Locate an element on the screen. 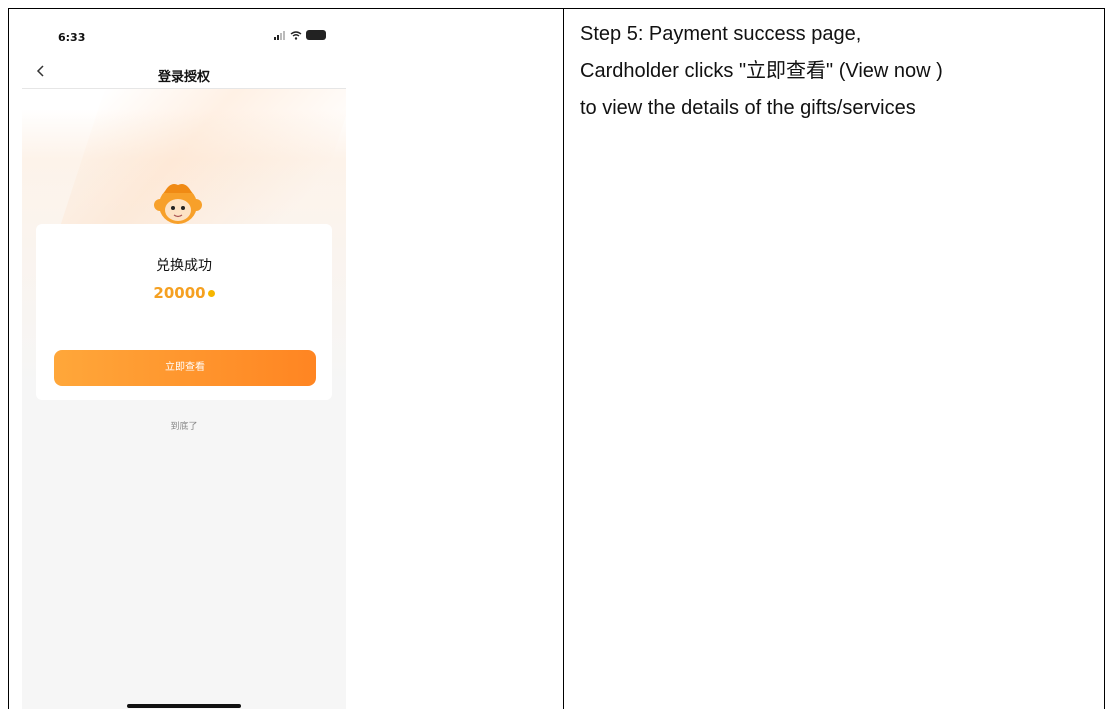  monkey-mascot-icon is located at coordinates (178, 204).